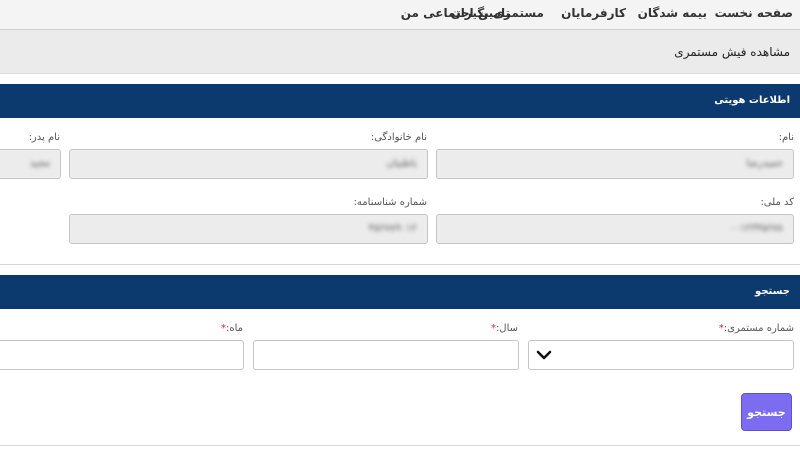 The image size is (800, 450). I want to click on month-label: ماه:*, so click(231, 328).